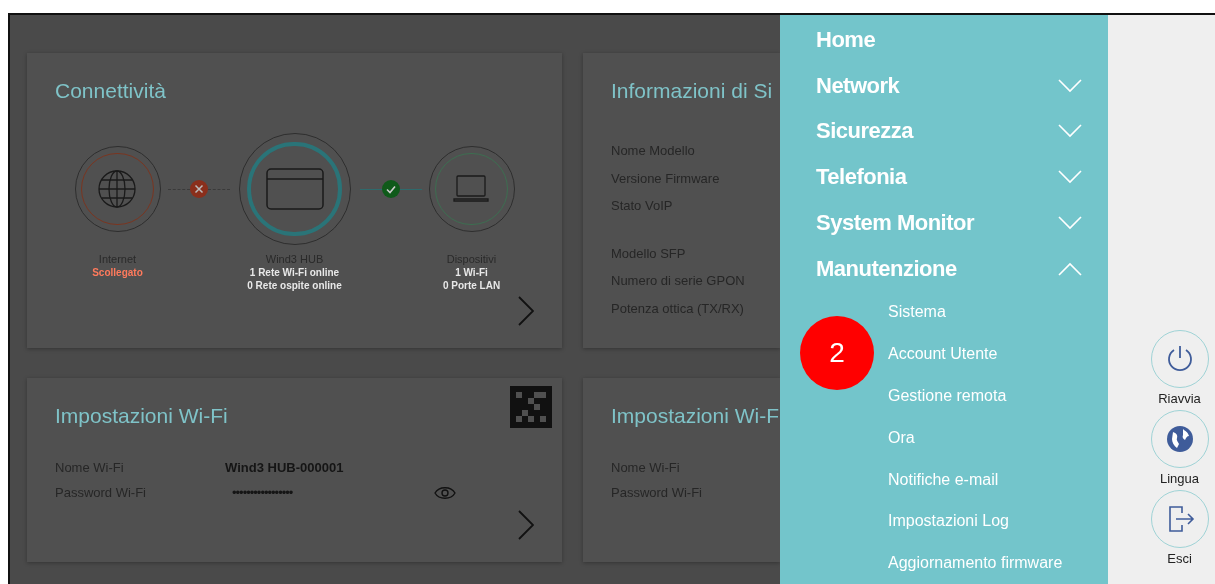 The image size is (1215, 584). Describe the element at coordinates (471, 272) in the screenshot. I see `node-status: 1 Wi-Fi` at that location.